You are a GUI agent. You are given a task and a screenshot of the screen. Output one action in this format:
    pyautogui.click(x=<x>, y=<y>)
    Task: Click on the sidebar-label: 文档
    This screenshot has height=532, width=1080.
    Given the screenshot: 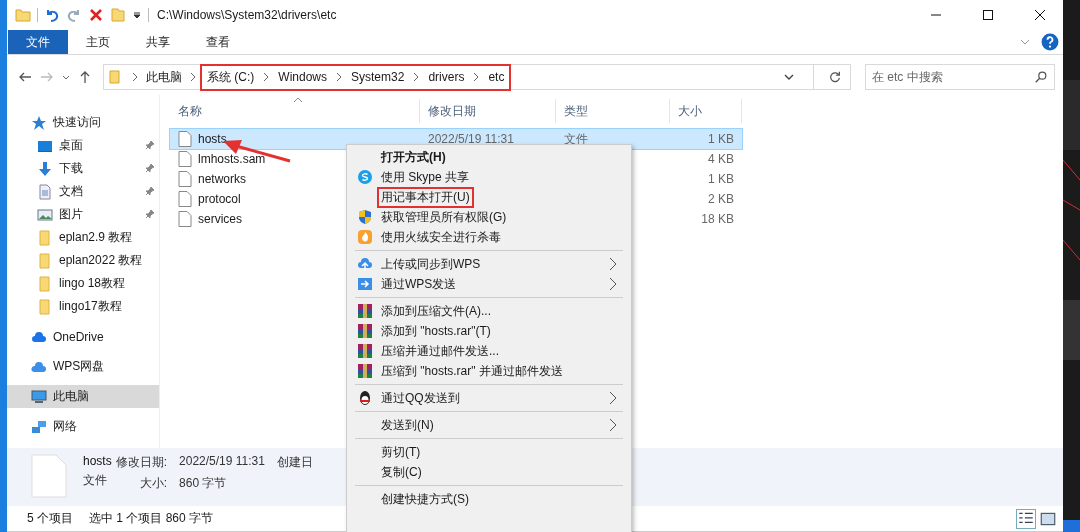 What is the action you would take?
    pyautogui.click(x=71, y=191)
    